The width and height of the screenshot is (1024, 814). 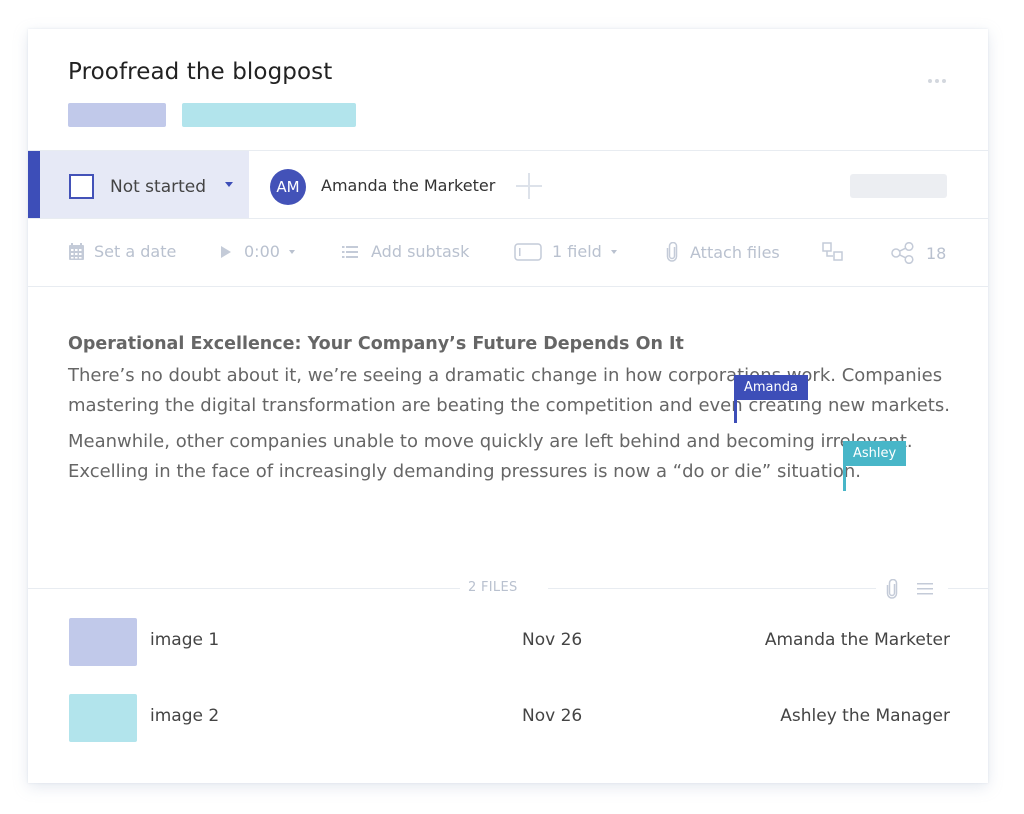 I want to click on add-subtask-label: Add subtask, so click(x=420, y=251).